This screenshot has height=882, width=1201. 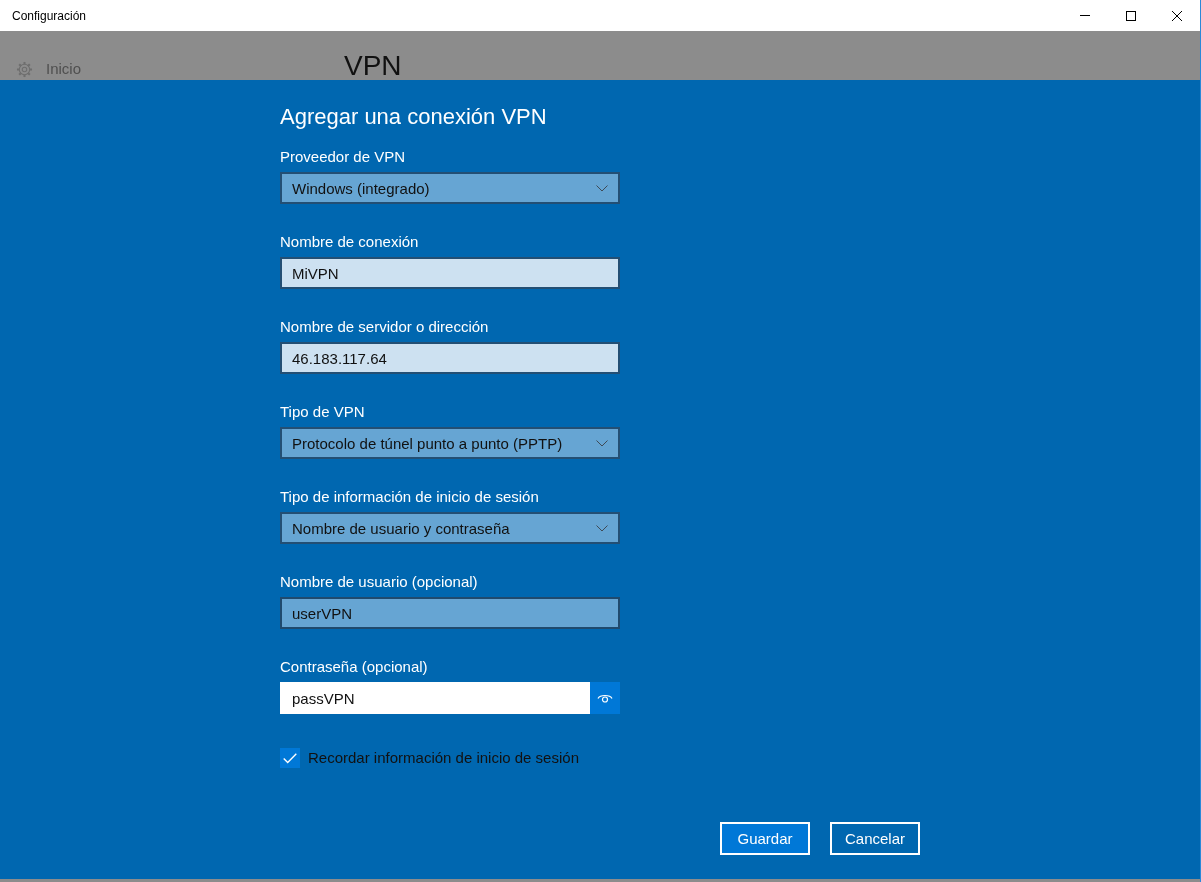 I want to click on field-label: Proveedor de VPN, so click(x=343, y=157).